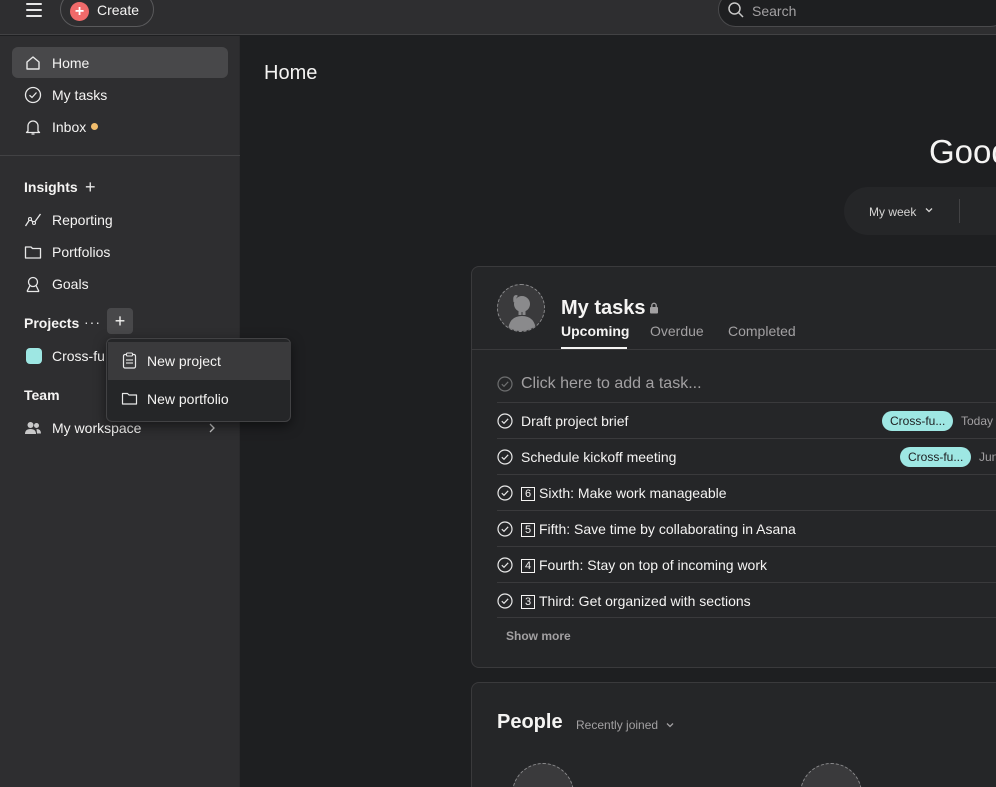  What do you see at coordinates (530, 722) in the screenshot?
I see `widget-title: People` at bounding box center [530, 722].